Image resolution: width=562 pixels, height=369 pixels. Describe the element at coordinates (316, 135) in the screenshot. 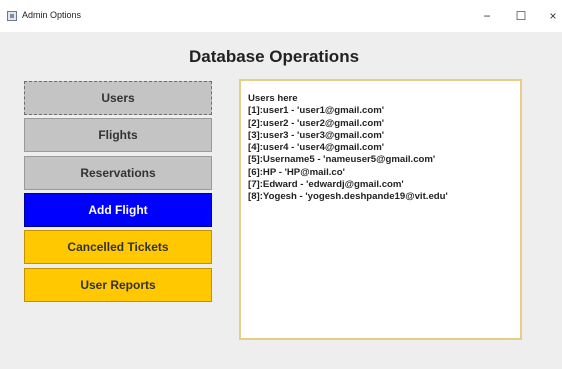

I see `output-line: [3]:user3 - 'user3@gmail.com'` at that location.